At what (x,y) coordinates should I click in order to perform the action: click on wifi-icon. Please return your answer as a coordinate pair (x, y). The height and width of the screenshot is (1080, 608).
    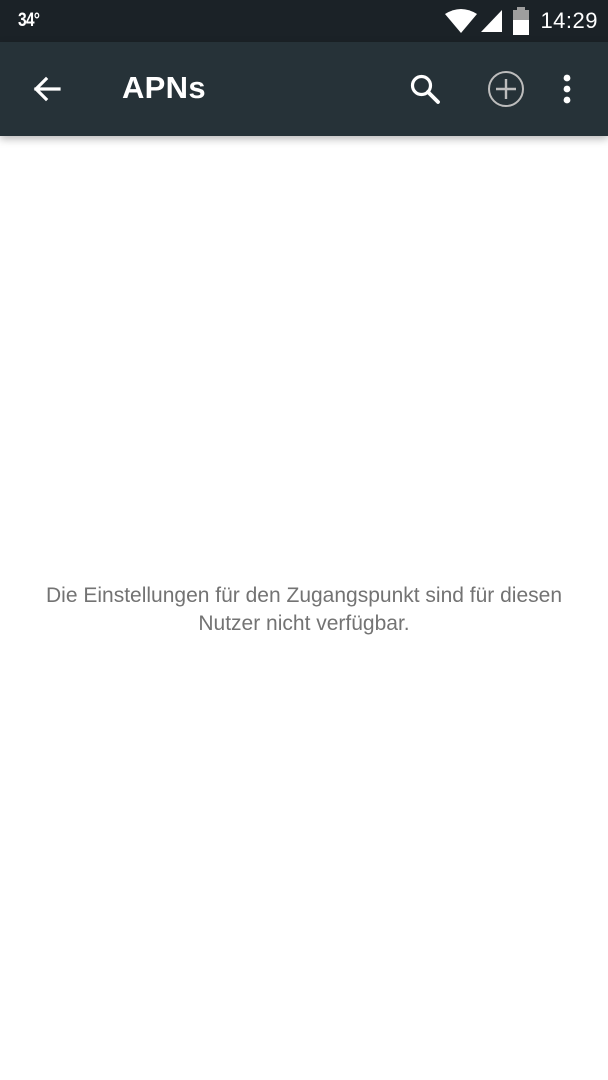
    Looking at the image, I should click on (461, 21).